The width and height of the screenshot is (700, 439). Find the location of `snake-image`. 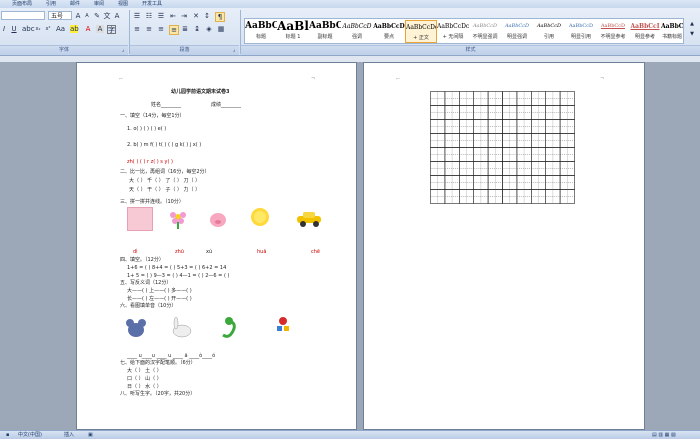

snake-image is located at coordinates (229, 327).